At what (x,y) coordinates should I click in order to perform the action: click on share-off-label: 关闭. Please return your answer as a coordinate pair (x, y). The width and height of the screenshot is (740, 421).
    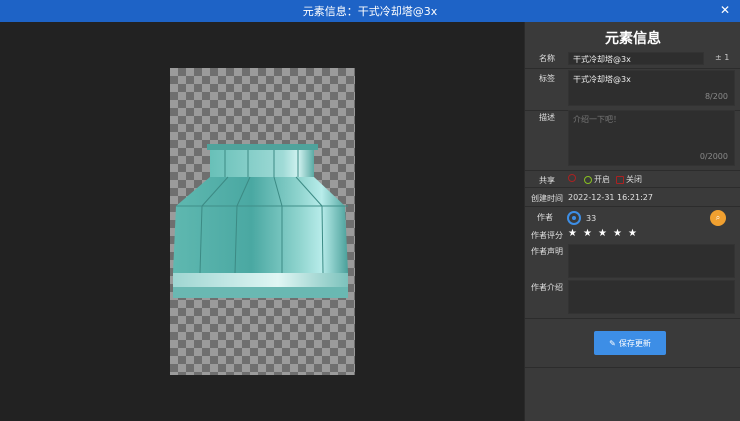
    Looking at the image, I should click on (634, 179).